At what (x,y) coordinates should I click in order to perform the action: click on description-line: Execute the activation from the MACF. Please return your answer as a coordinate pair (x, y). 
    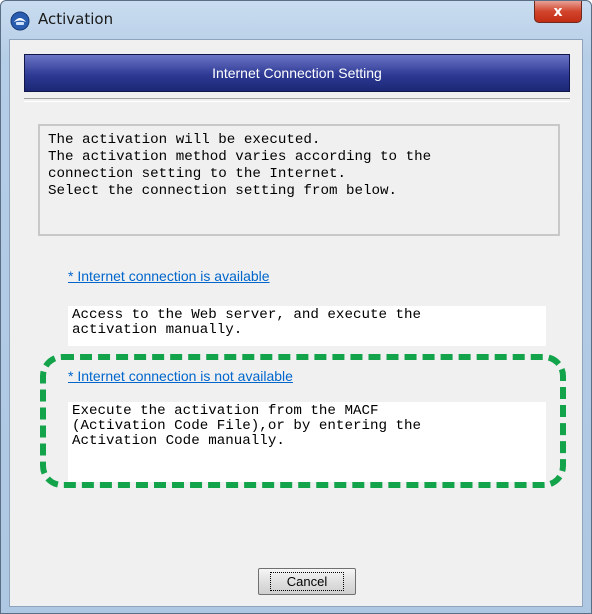
    Looking at the image, I should click on (225, 411).